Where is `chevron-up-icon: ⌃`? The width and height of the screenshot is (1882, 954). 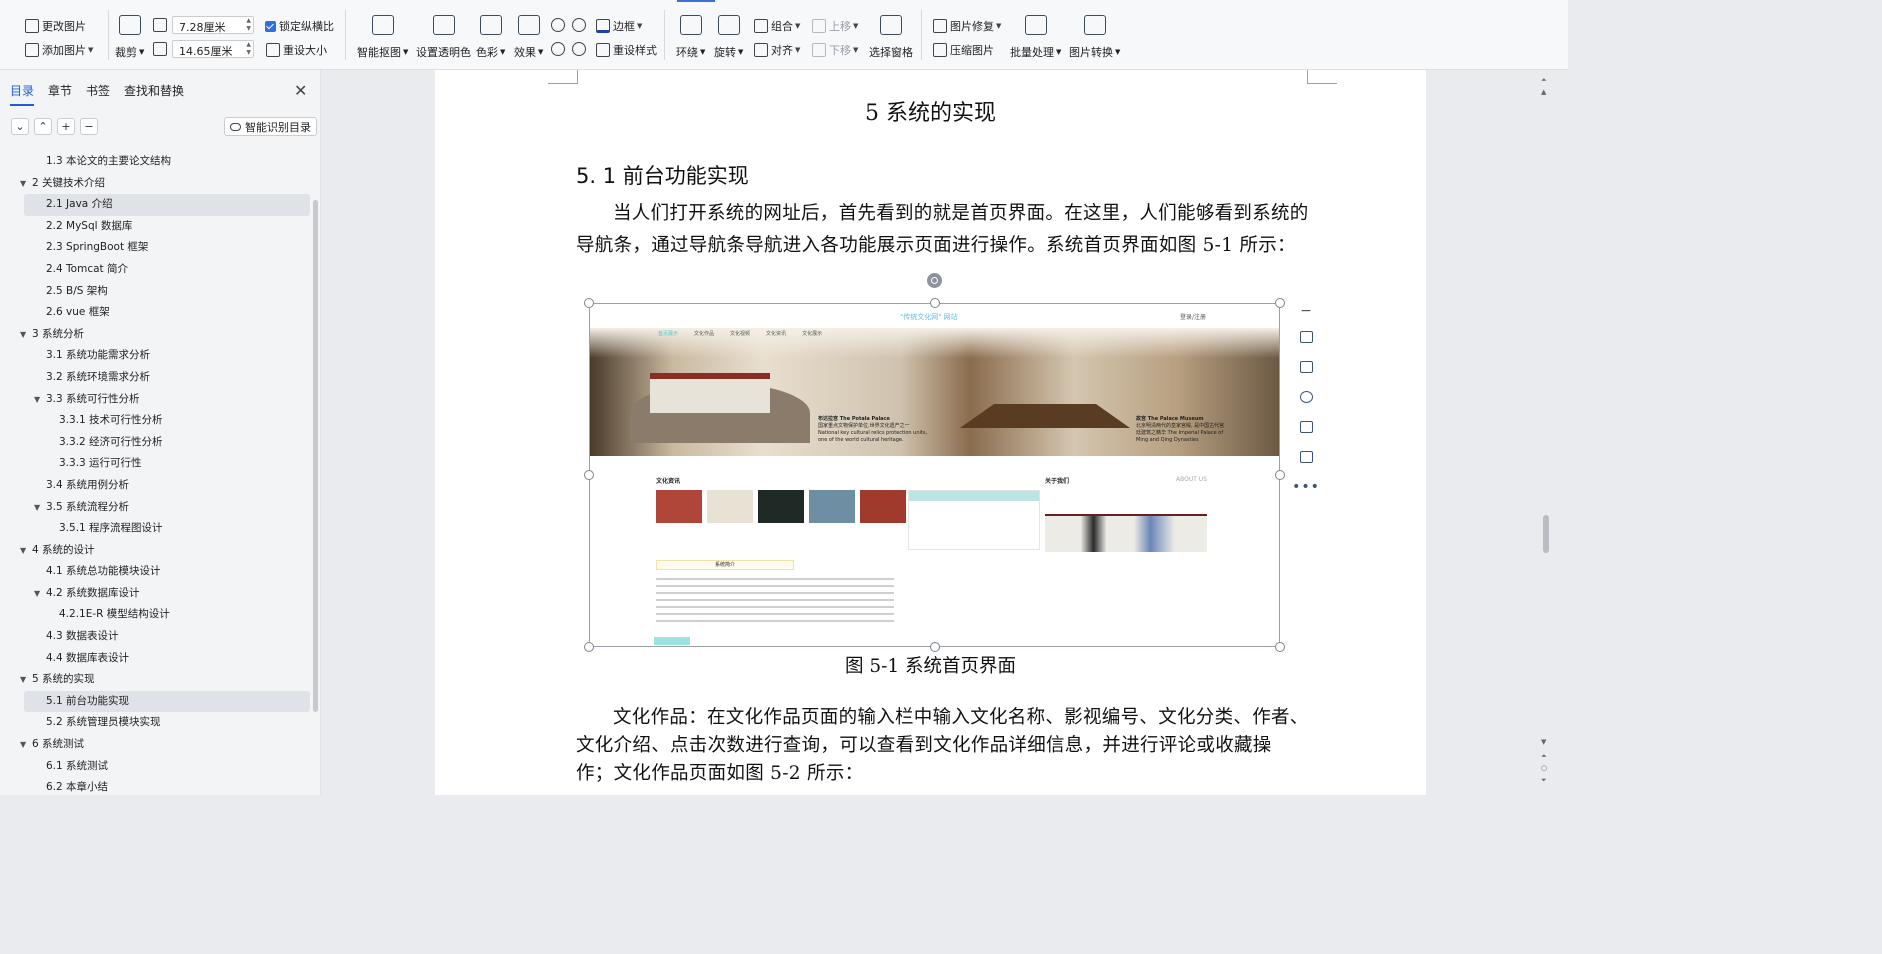
chevron-up-icon: ⌃ is located at coordinates (43, 126).